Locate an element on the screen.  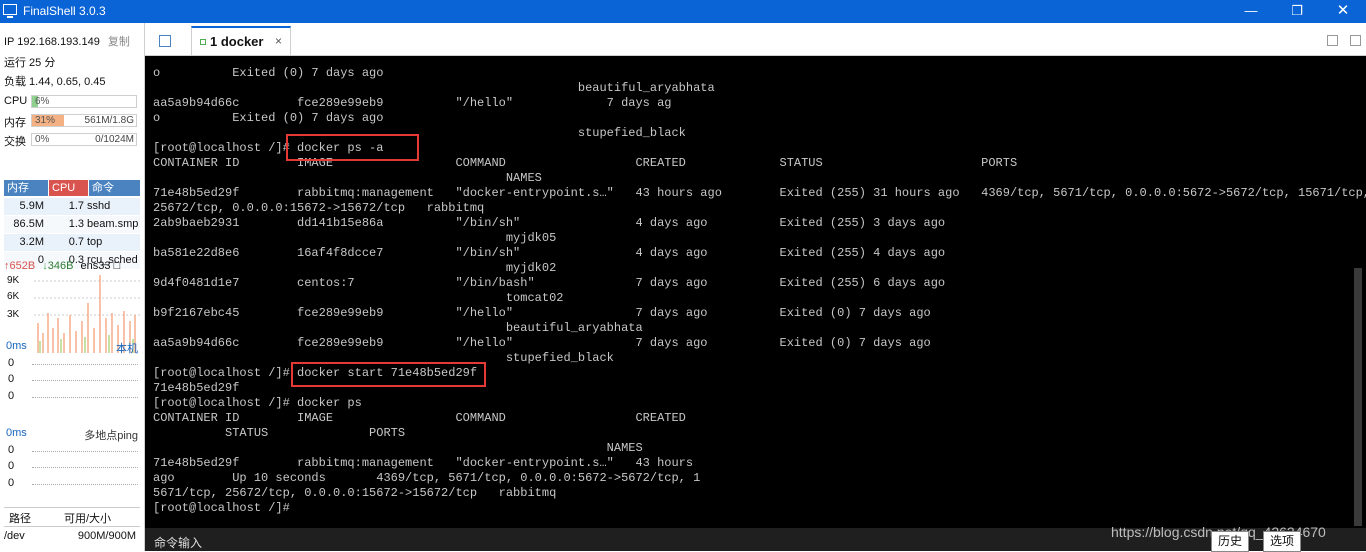
sort-by-command-button: 命令 is located at coordinates (114, 188).